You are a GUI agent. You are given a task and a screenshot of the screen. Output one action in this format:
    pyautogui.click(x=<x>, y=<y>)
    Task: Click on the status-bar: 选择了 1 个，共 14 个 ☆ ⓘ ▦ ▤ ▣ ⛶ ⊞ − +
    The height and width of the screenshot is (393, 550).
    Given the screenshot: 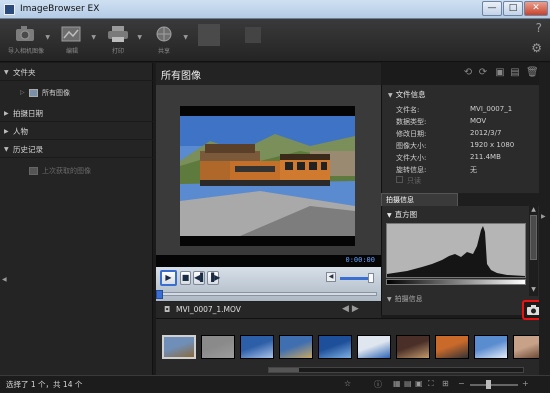 What is the action you would take?
    pyautogui.click(x=275, y=384)
    